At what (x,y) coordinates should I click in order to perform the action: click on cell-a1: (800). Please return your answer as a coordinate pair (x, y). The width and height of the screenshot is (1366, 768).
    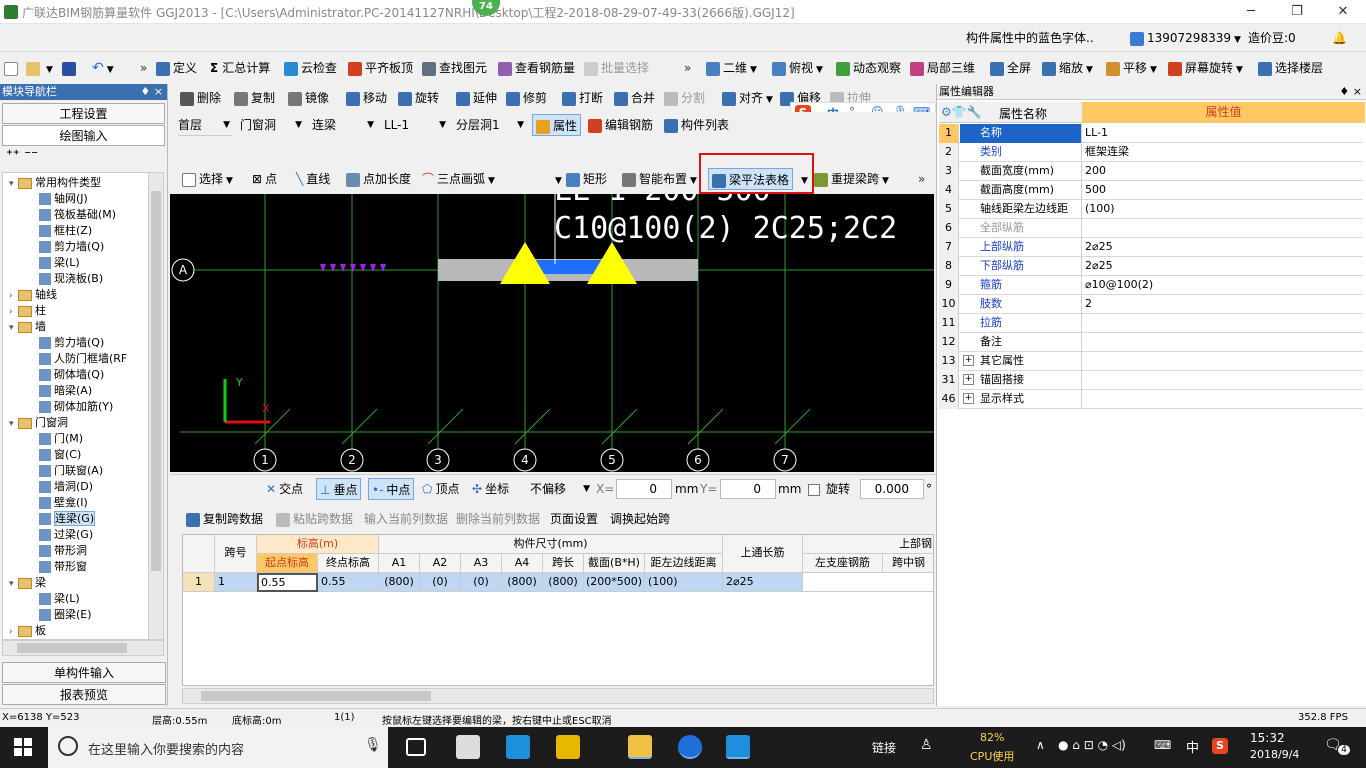
    Looking at the image, I should click on (399, 582).